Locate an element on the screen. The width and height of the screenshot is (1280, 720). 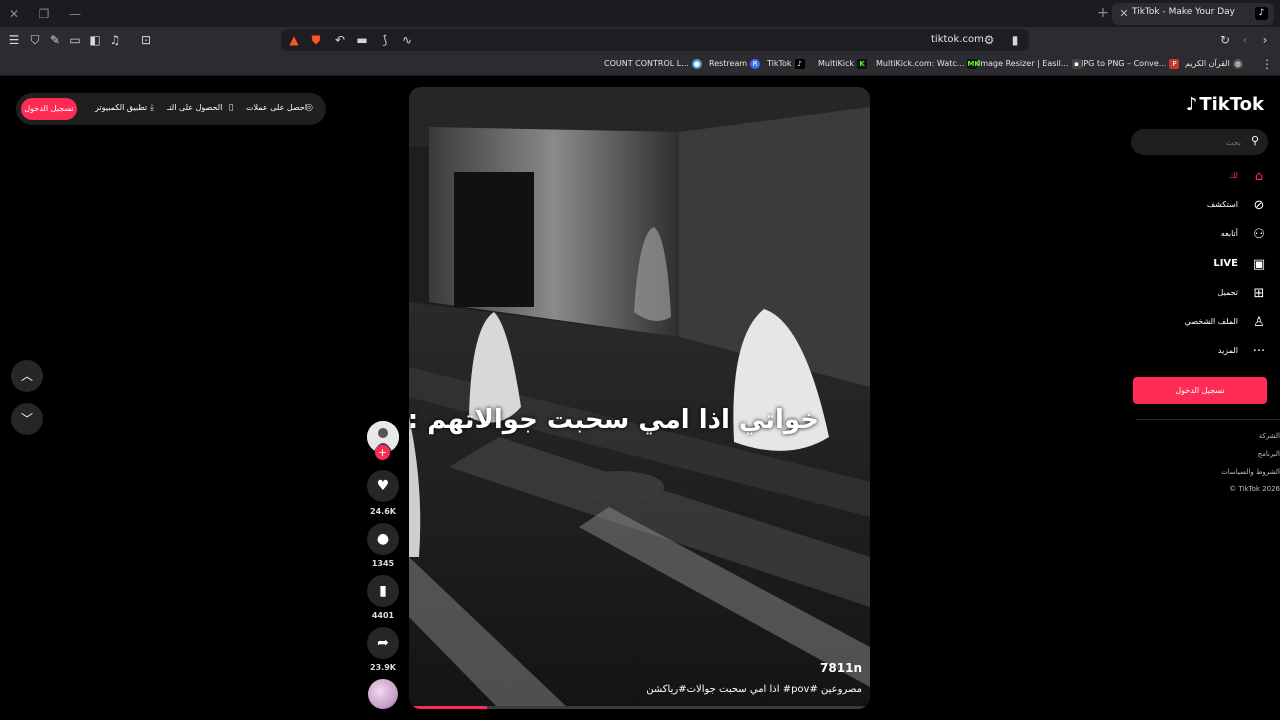
share-count: 23.9K is located at coordinates (383, 667).